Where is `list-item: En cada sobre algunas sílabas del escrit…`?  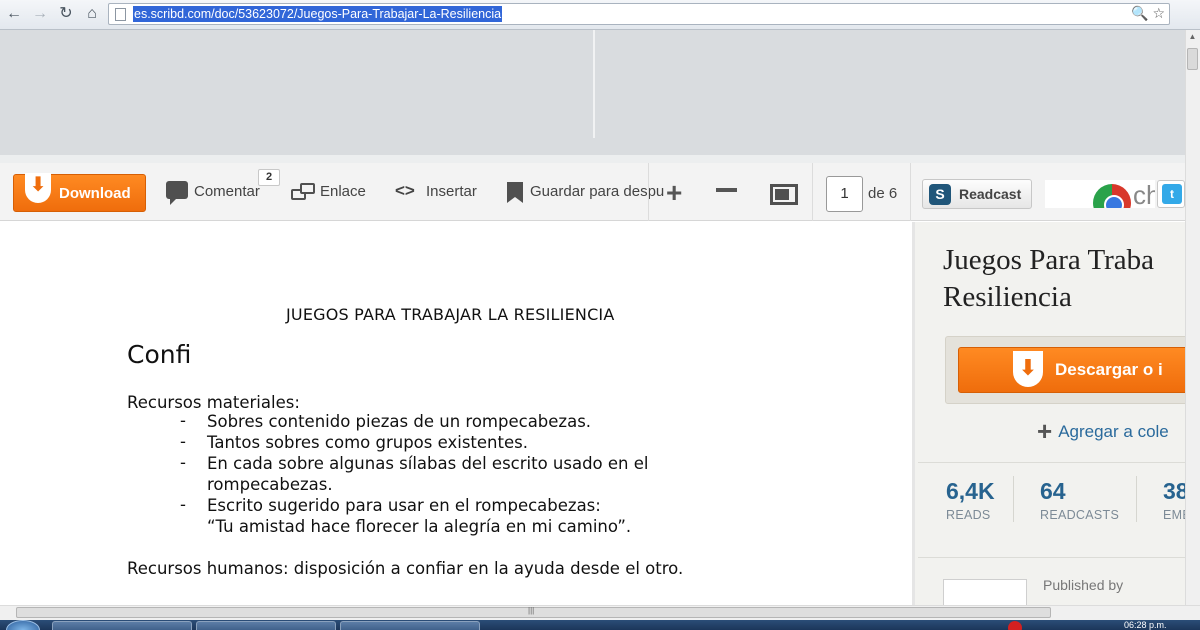
list-item: En cada sobre algunas sílabas del escrit… is located at coordinates (428, 463).